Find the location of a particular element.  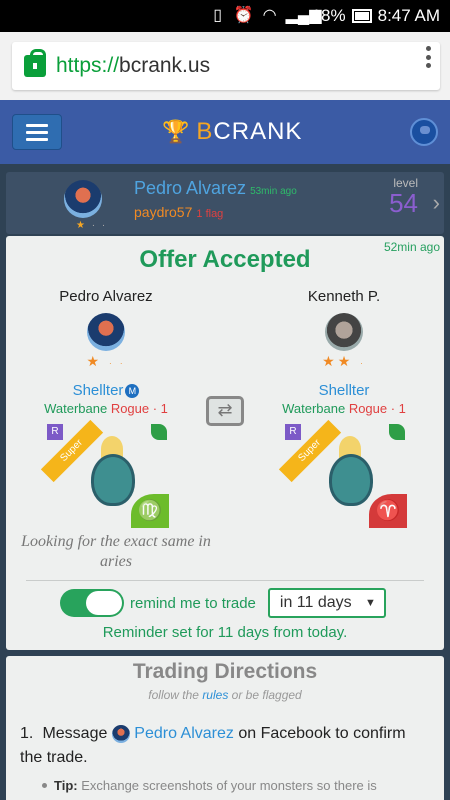

user-stars: ★ · · is located at coordinates (92, 225).